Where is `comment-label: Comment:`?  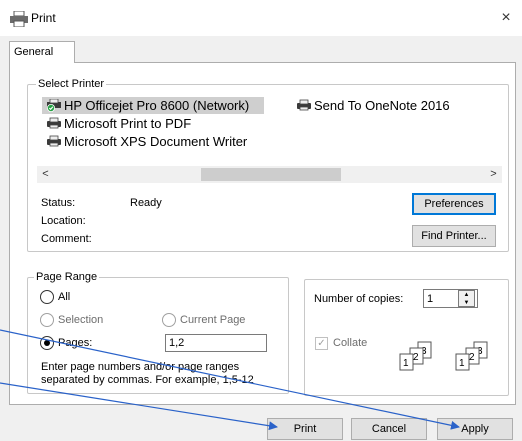
comment-label: Comment: is located at coordinates (66, 239).